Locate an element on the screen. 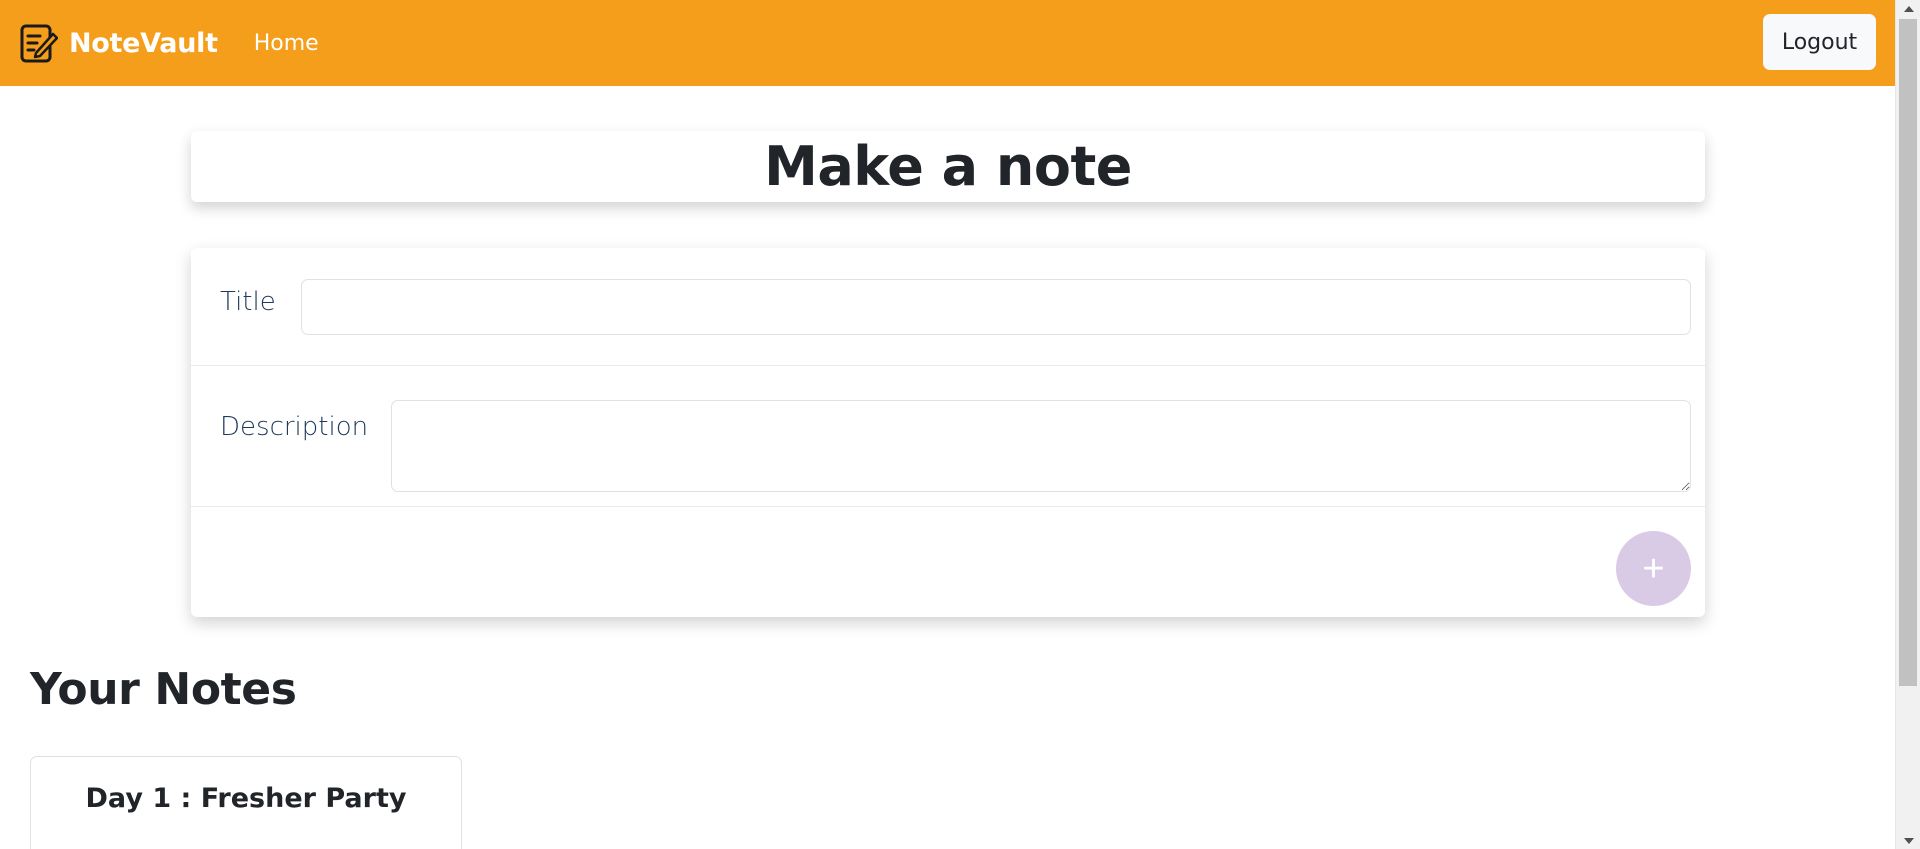 Image resolution: width=1920 pixels, height=849 pixels. title-label: Title is located at coordinates (248, 302).